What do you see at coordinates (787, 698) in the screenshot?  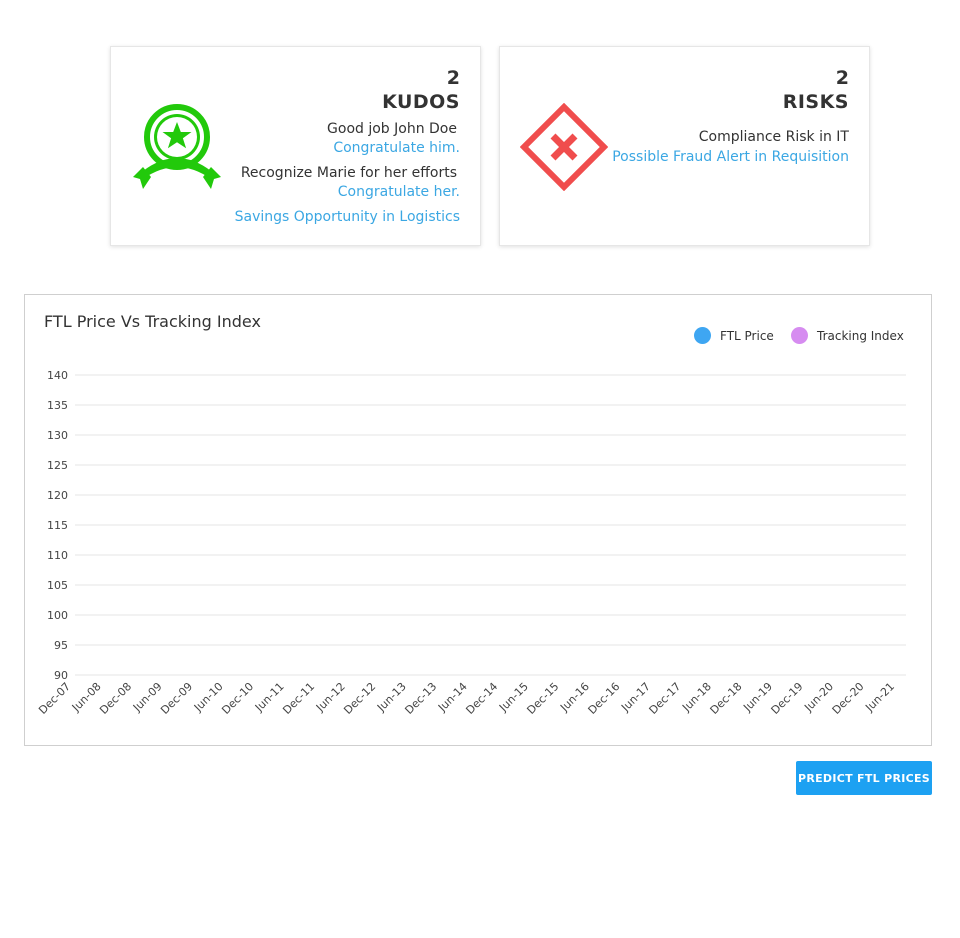 I see `x-tick-label: Dec-19` at bounding box center [787, 698].